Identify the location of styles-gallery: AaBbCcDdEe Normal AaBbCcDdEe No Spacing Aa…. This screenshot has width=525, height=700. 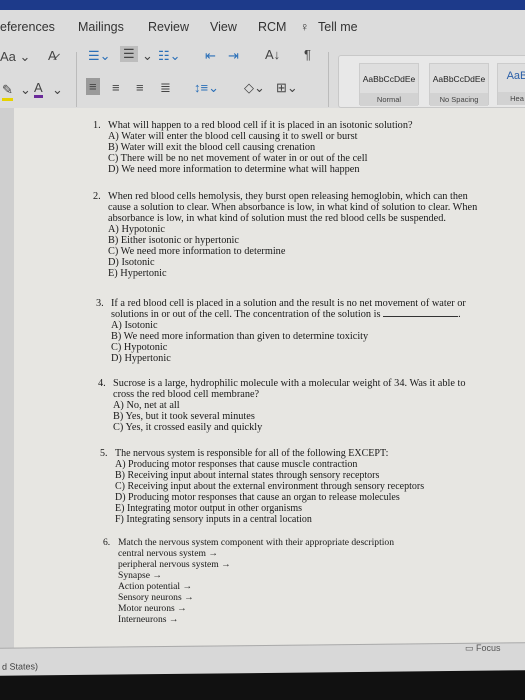
(431, 81).